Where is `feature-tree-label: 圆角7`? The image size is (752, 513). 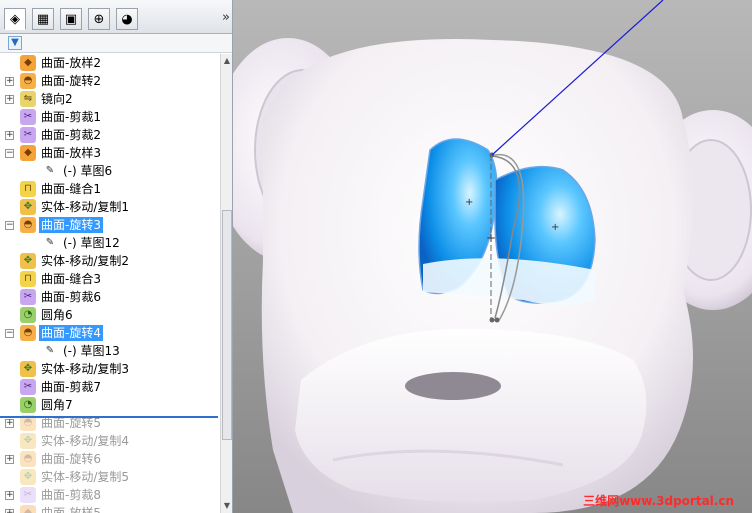
feature-tree-label: 圆角7 is located at coordinates (57, 405).